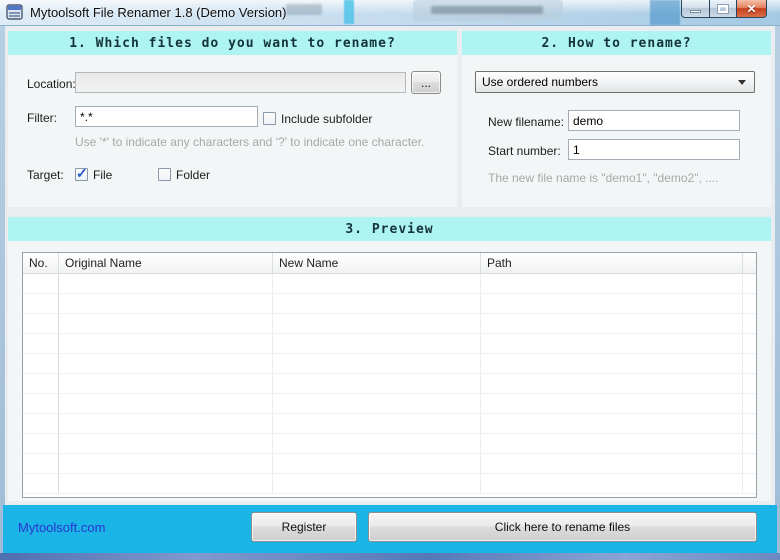 Image resolution: width=780 pixels, height=560 pixels. What do you see at coordinates (654, 149) in the screenshot?
I see `start-number-input` at bounding box center [654, 149].